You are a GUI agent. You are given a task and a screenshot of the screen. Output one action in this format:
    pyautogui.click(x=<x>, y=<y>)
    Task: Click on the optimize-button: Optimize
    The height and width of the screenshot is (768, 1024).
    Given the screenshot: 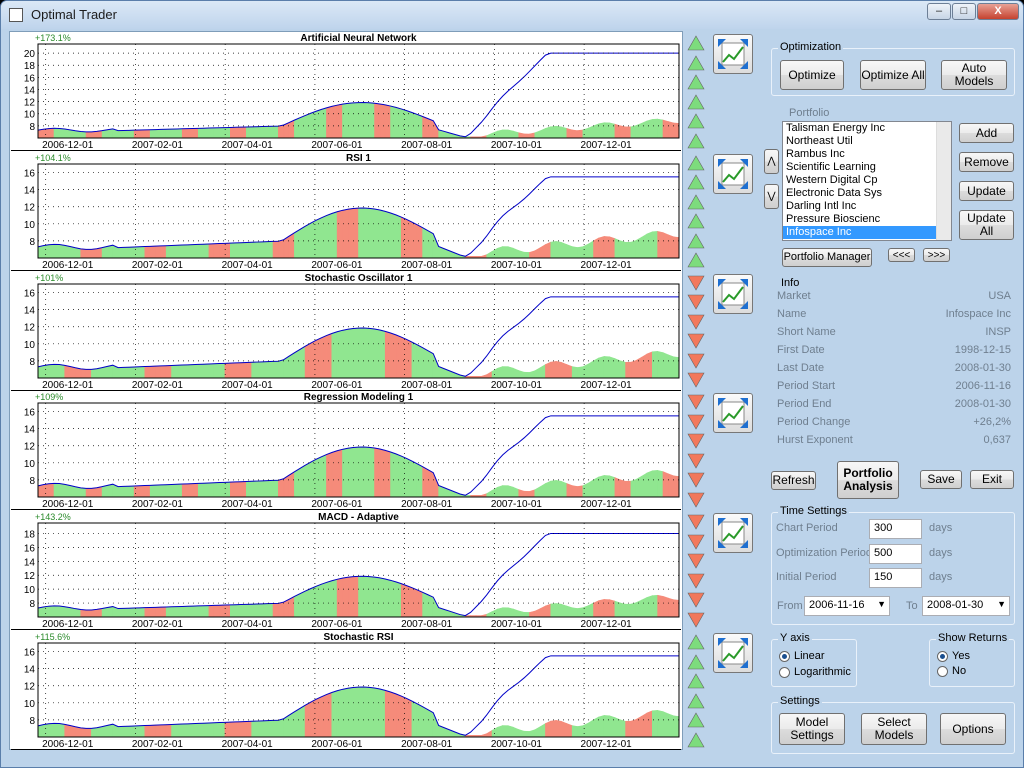 What is the action you would take?
    pyautogui.click(x=812, y=75)
    